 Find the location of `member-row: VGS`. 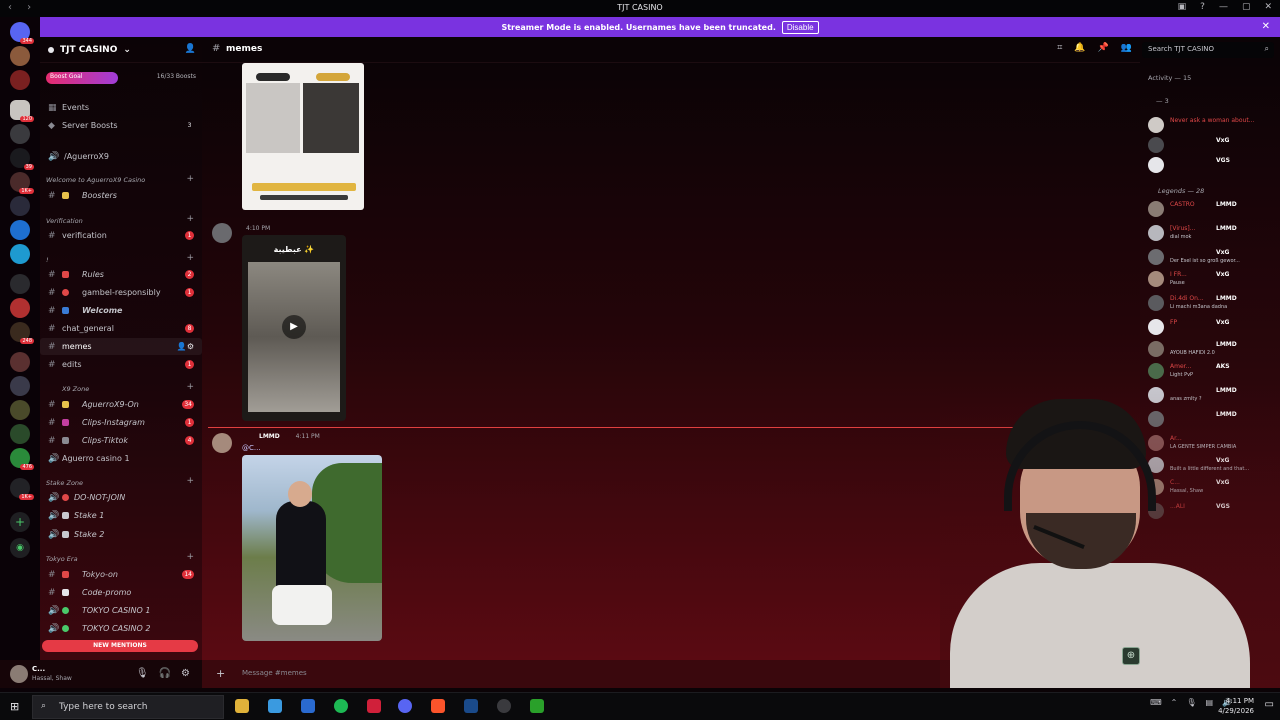

member-row: VGS is located at coordinates (1212, 165).